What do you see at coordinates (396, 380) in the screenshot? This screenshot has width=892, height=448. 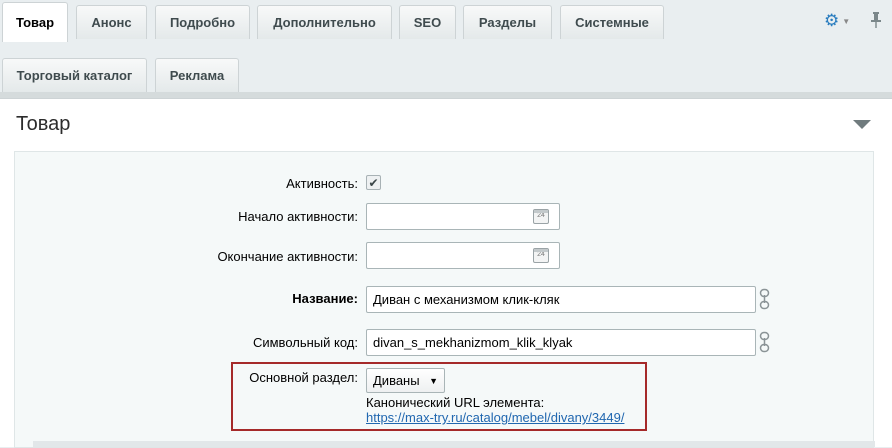 I see `main-section-value: Диваны` at bounding box center [396, 380].